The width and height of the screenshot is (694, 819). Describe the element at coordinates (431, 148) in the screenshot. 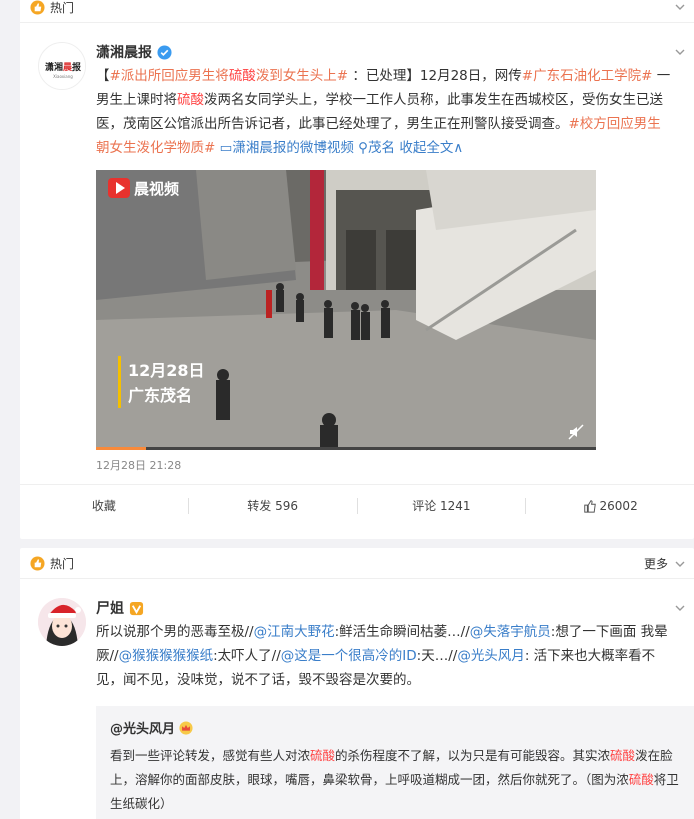

I see `mention-link: 收起全文∧` at that location.